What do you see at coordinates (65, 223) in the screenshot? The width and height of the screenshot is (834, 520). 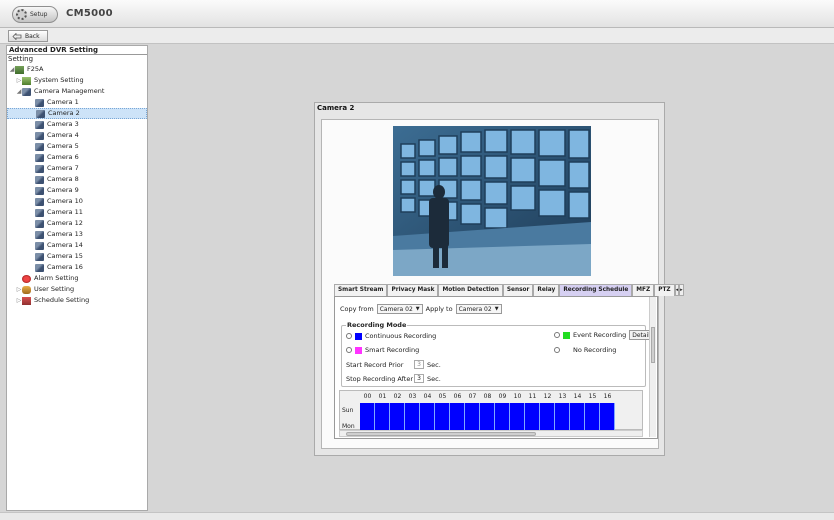 I see `tree-label: Camera 12` at bounding box center [65, 223].